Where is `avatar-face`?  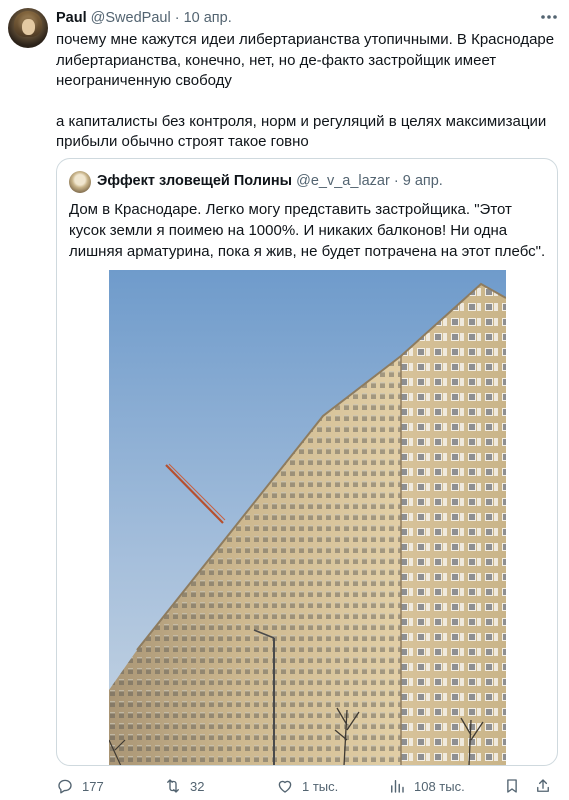 avatar-face is located at coordinates (28, 27).